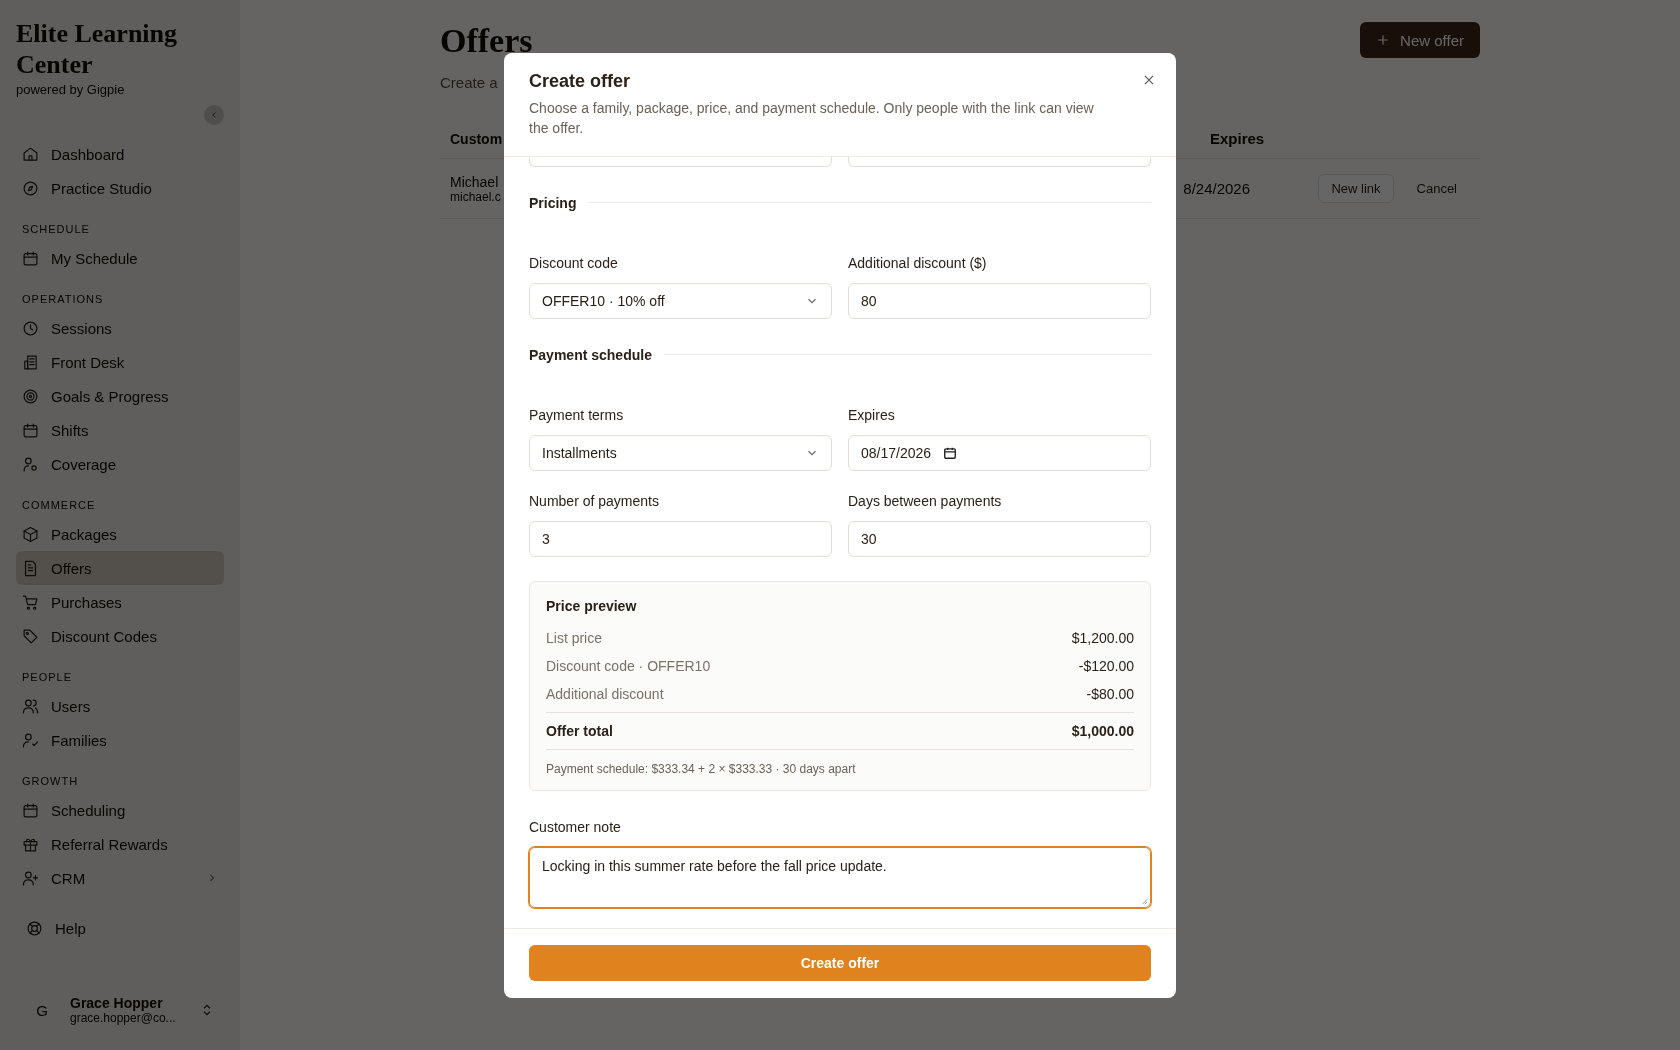 The width and height of the screenshot is (1680, 1050). What do you see at coordinates (474, 181) in the screenshot?
I see `customer-name: Michael` at bounding box center [474, 181].